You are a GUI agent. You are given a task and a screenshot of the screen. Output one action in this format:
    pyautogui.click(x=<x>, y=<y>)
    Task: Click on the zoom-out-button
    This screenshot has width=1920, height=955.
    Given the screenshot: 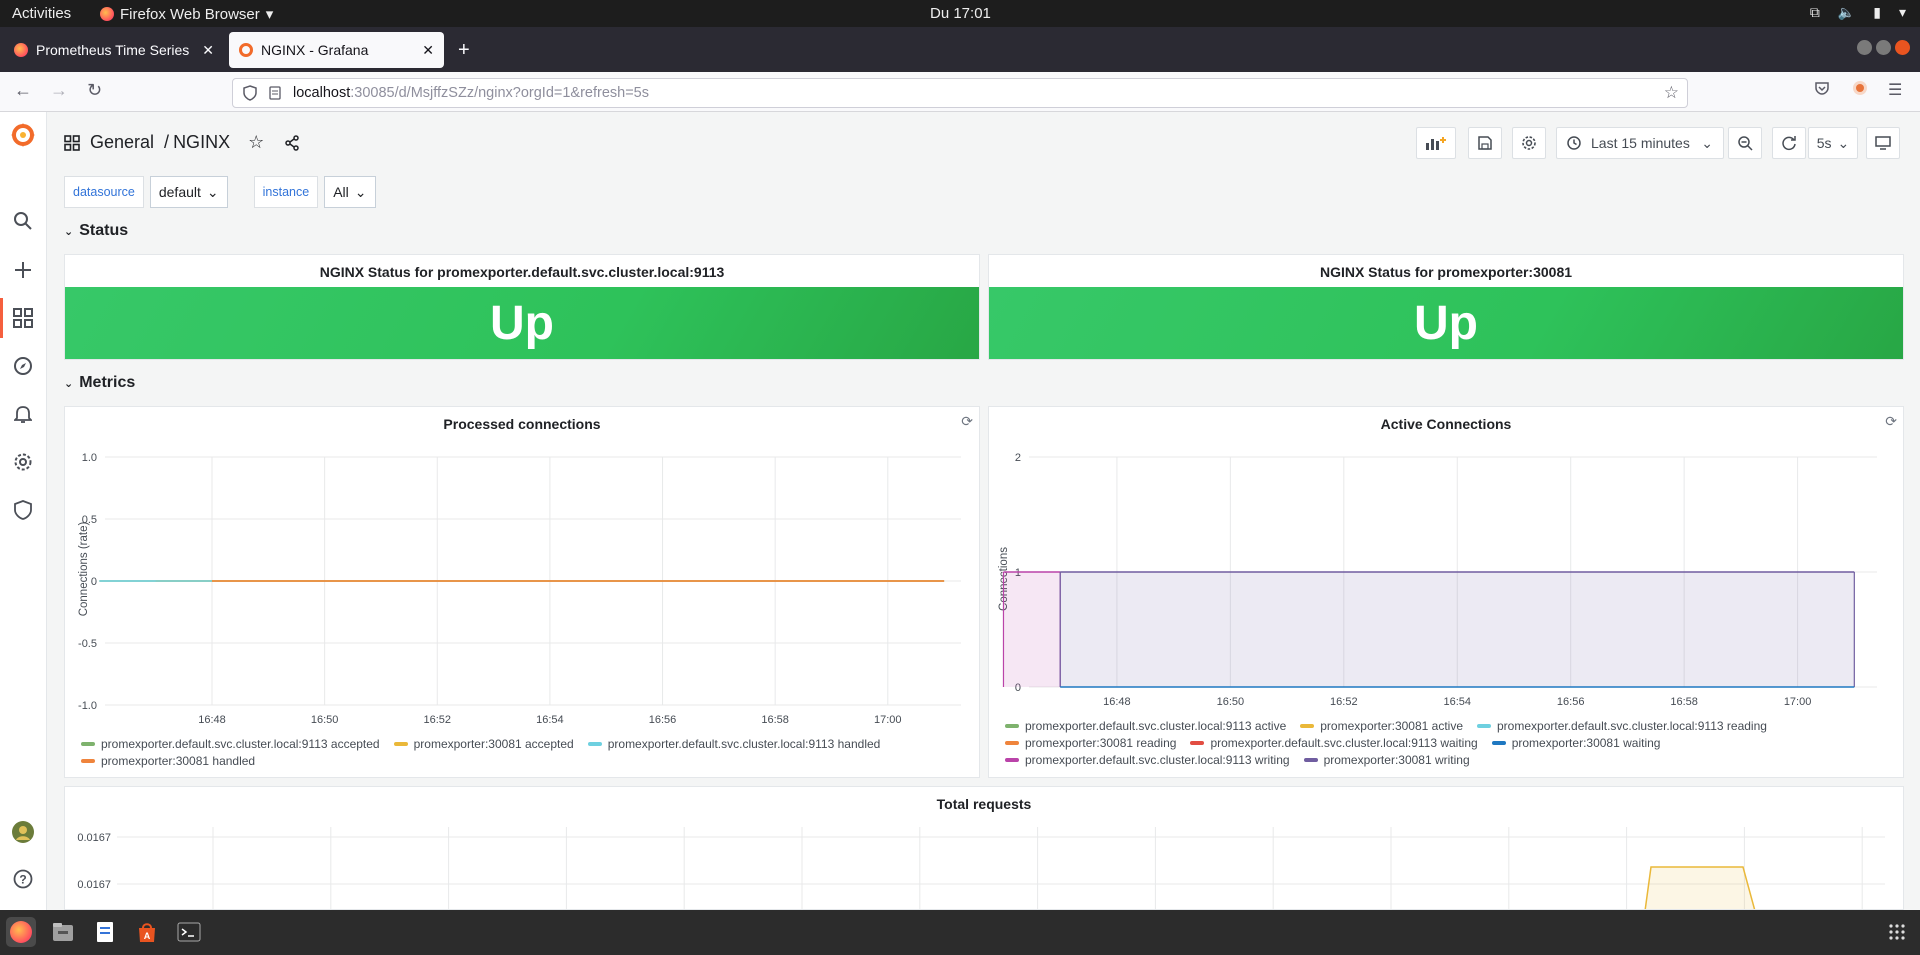 What is the action you would take?
    pyautogui.click(x=1745, y=143)
    